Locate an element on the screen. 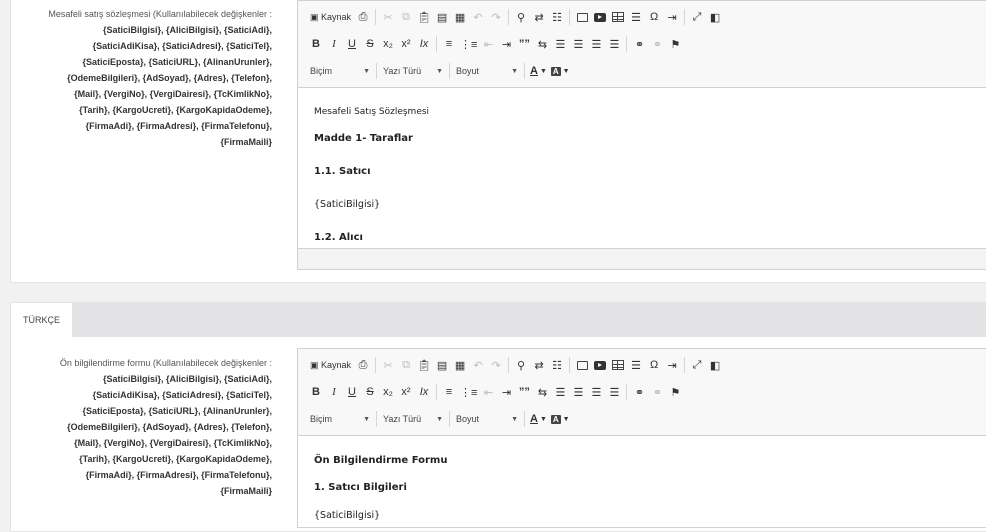  format-select-label: Biçim is located at coordinates (321, 419).